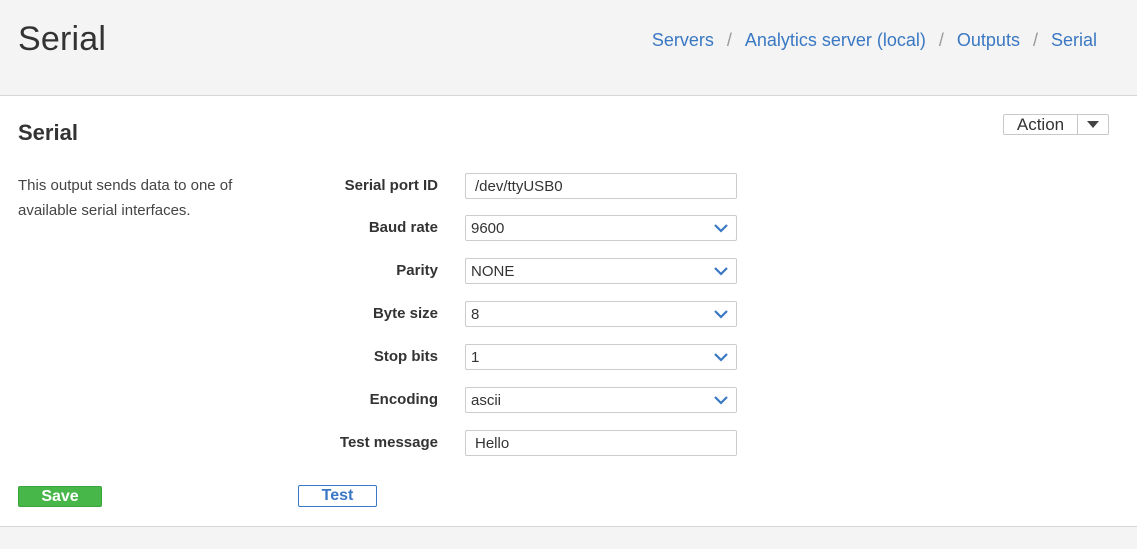 This screenshot has width=1137, height=549. I want to click on breadcrumb-servers: Servers, so click(683, 40).